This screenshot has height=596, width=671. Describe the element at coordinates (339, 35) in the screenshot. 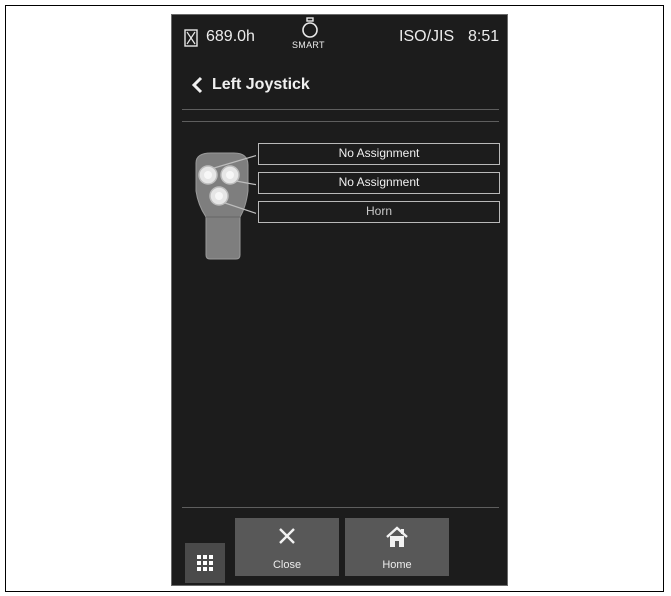

I see `status-bar: 689.0h SMART ISO/JIS 8:51` at that location.